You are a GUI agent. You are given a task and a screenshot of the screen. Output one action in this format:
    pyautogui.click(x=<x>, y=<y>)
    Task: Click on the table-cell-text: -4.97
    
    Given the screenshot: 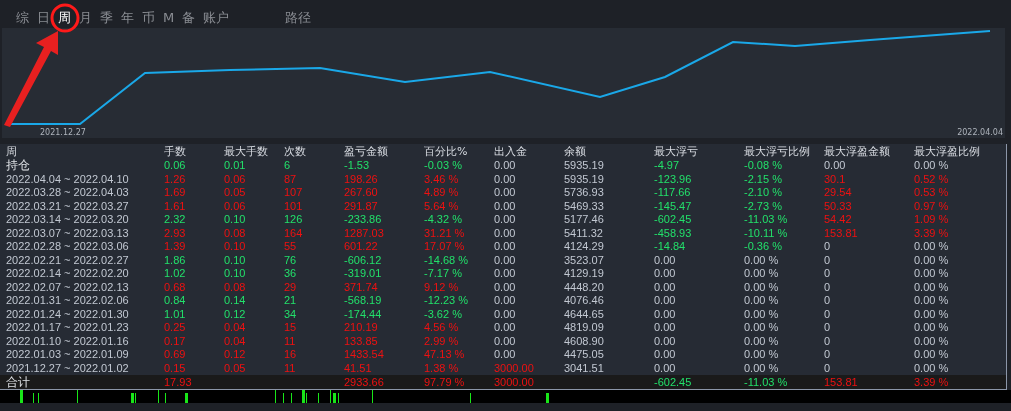 What is the action you would take?
    pyautogui.click(x=667, y=166)
    